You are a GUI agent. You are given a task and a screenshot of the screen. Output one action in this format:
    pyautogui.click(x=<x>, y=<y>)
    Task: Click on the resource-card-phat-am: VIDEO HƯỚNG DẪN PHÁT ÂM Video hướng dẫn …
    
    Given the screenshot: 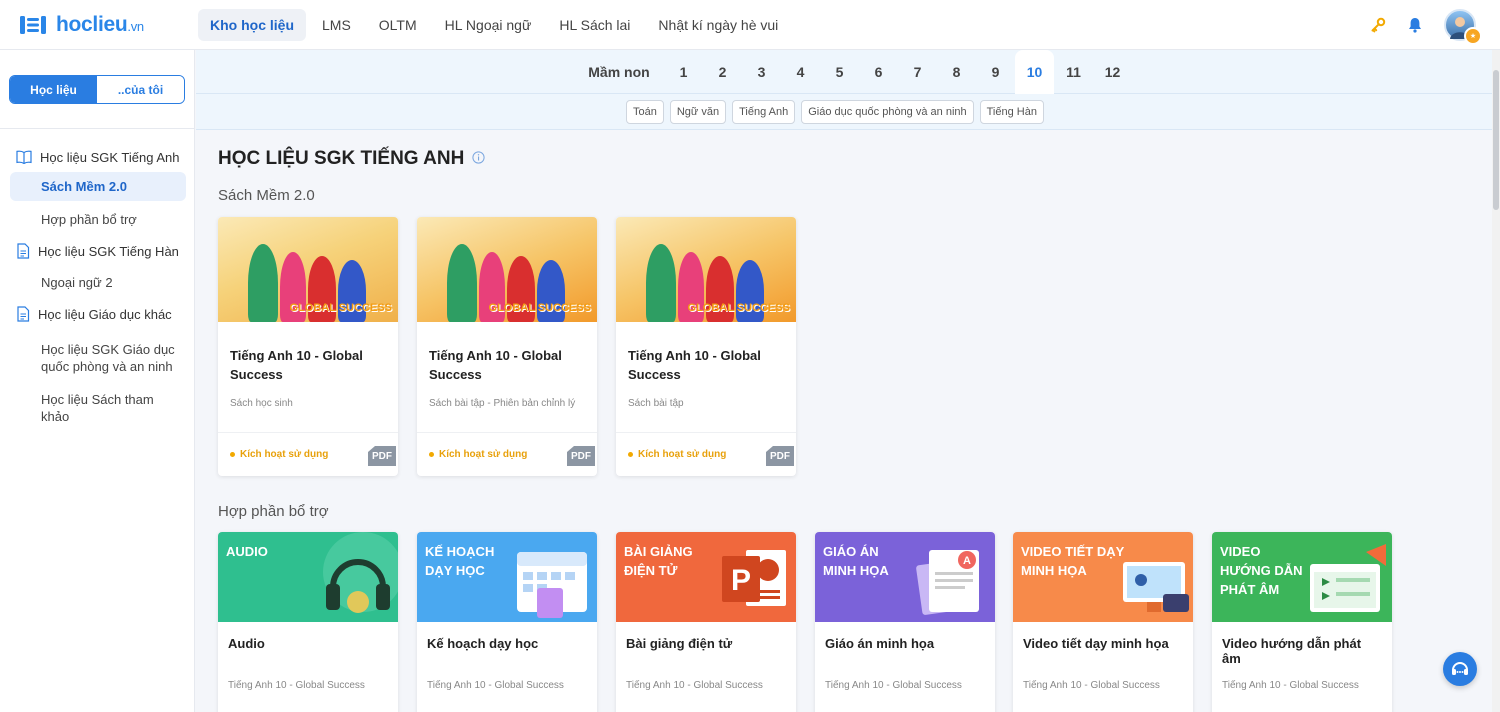 What is the action you would take?
    pyautogui.click(x=1302, y=622)
    